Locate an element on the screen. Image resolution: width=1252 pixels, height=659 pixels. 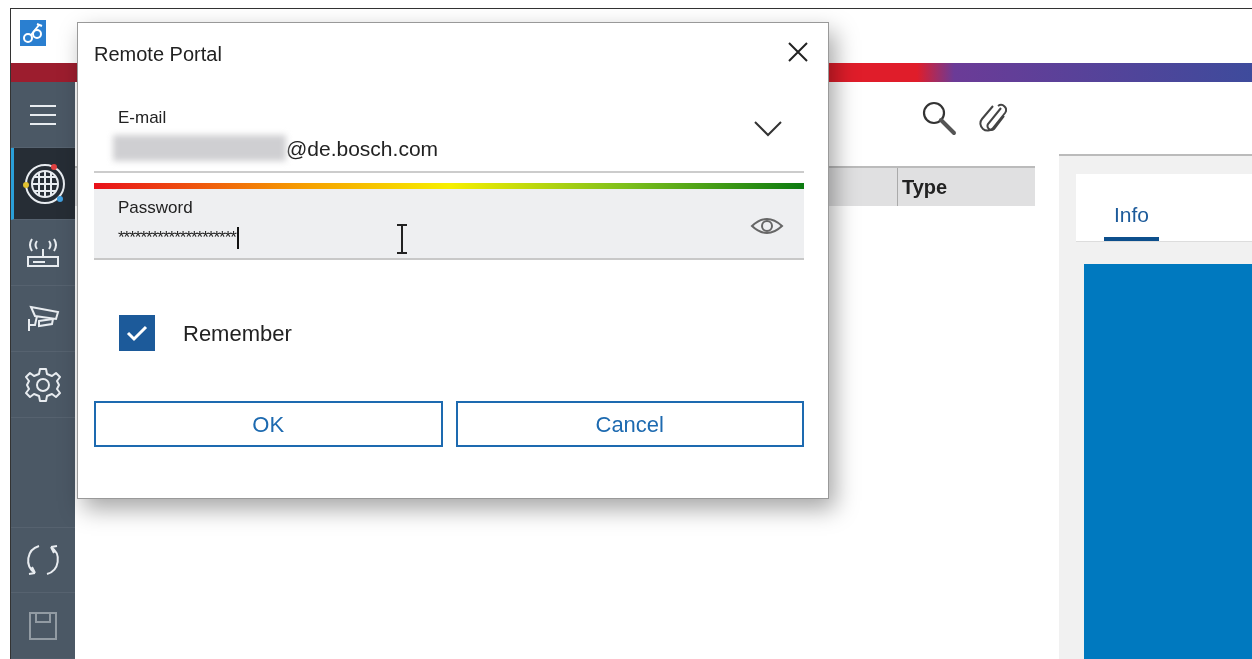
close-icon is located at coordinates (798, 51).